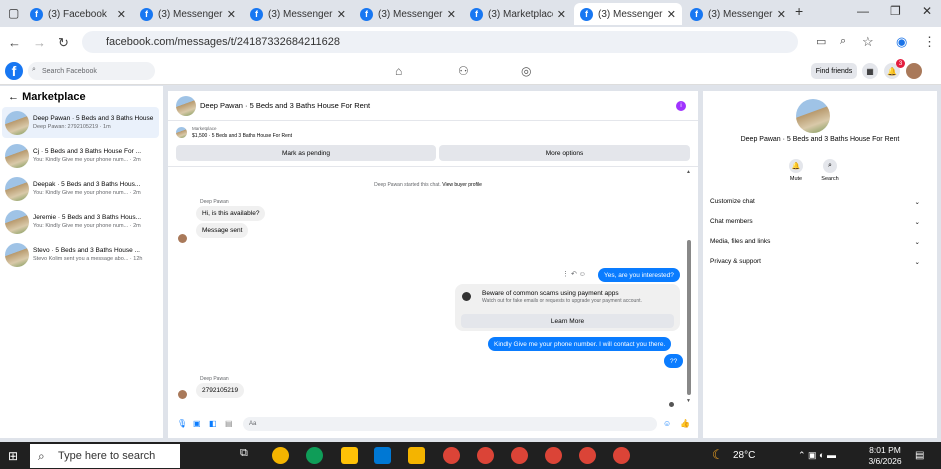  Describe the element at coordinates (927, 11) in the screenshot. I see `window-close-icon: ✕` at that location.